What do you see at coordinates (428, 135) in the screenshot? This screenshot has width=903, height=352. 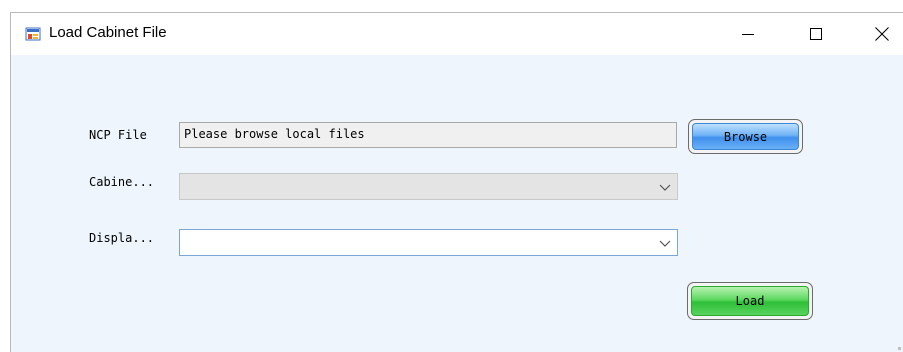 I see `ncp-file-path-field: Please browse local files` at bounding box center [428, 135].